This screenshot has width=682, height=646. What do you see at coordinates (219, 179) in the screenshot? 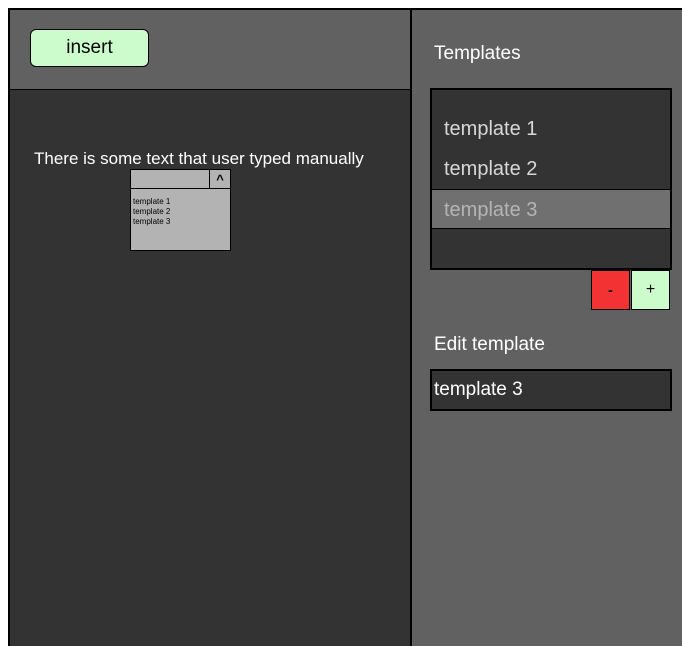
I see `caret-up-icon: ^` at bounding box center [219, 179].